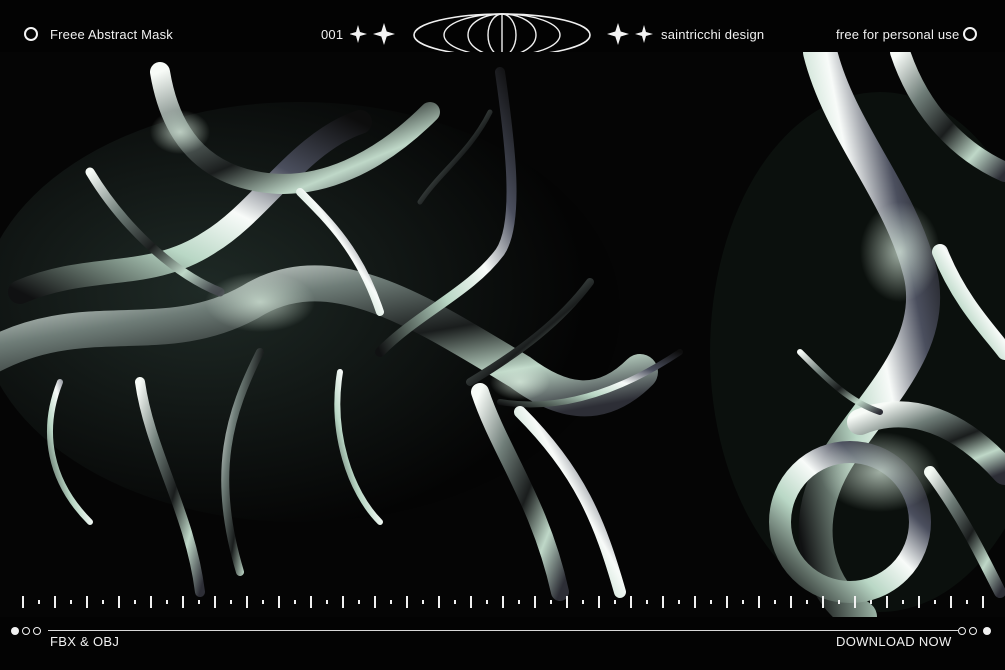 The width and height of the screenshot is (1005, 670). What do you see at coordinates (112, 34) in the screenshot?
I see `header-title: Freee Abstract Mask` at bounding box center [112, 34].